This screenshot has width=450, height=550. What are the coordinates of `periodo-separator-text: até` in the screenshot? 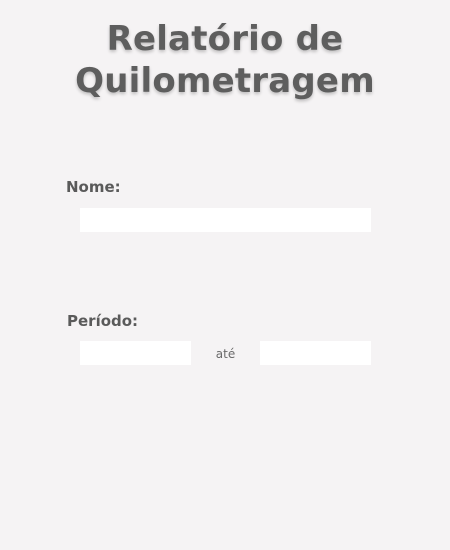 It's located at (225, 354).